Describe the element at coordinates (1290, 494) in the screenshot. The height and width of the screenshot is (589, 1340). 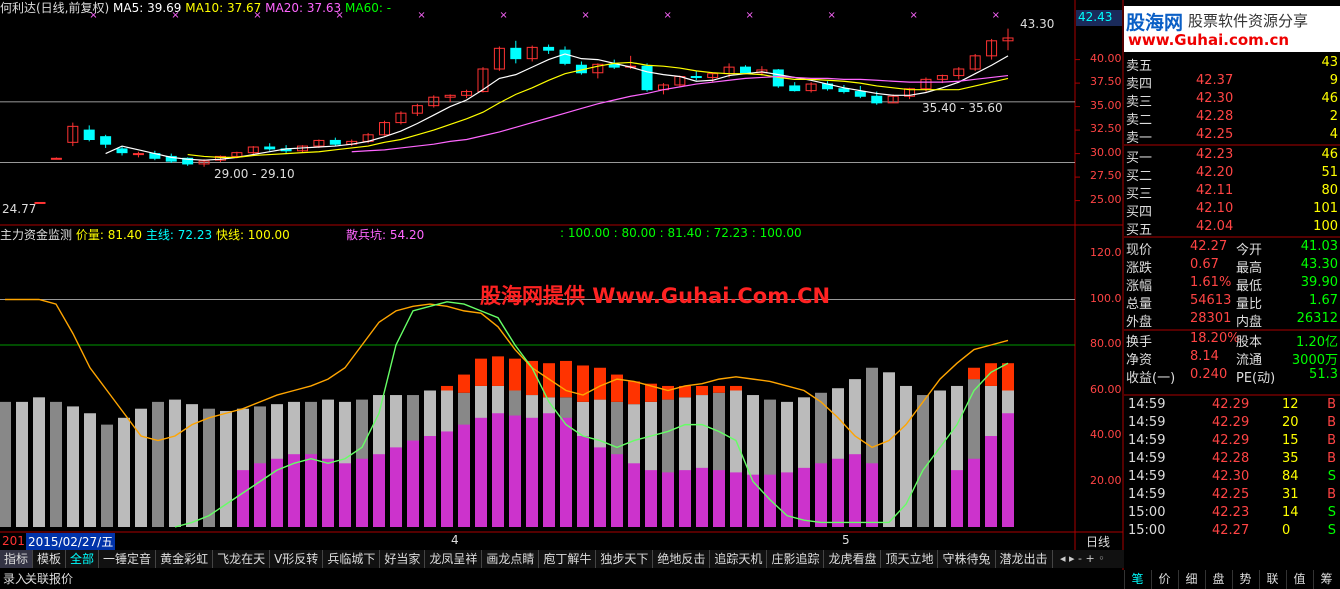
I see `tick-volume: 31` at that location.